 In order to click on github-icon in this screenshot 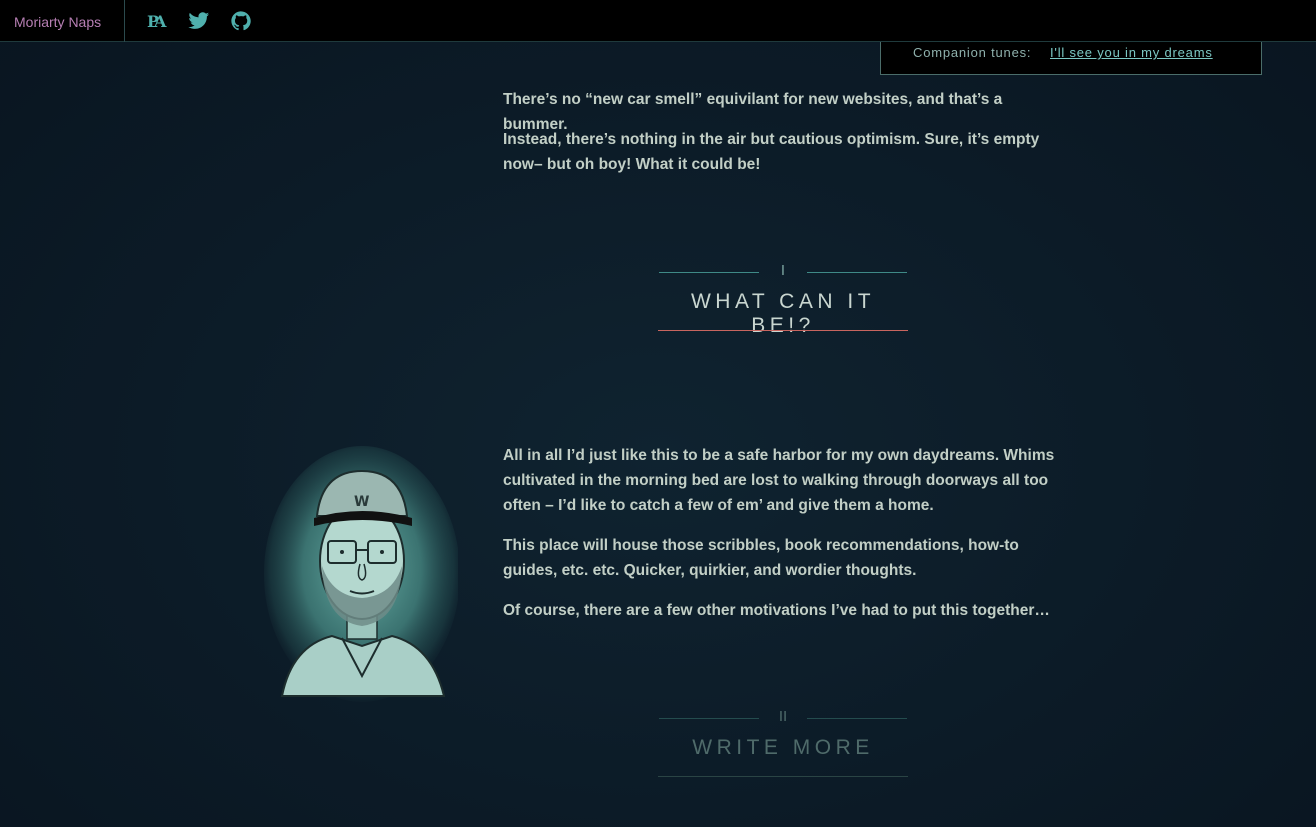, I will do `click(241, 21)`.